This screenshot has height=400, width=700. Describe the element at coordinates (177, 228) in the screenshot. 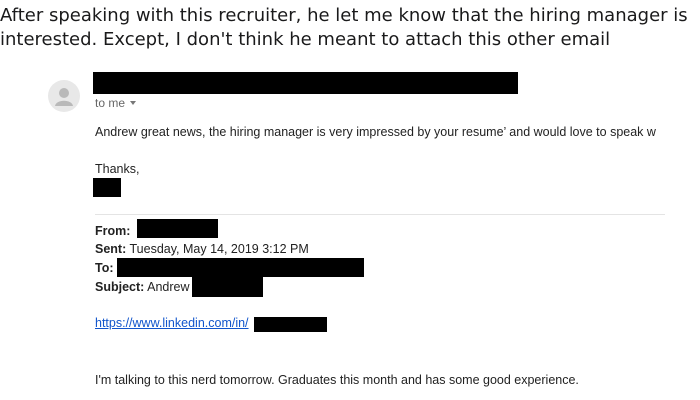

I see `redacted-from-value` at that location.